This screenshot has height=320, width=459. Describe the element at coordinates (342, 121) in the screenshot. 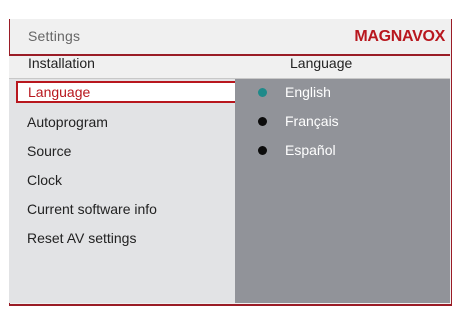

I see `language-option-francais: Français` at that location.